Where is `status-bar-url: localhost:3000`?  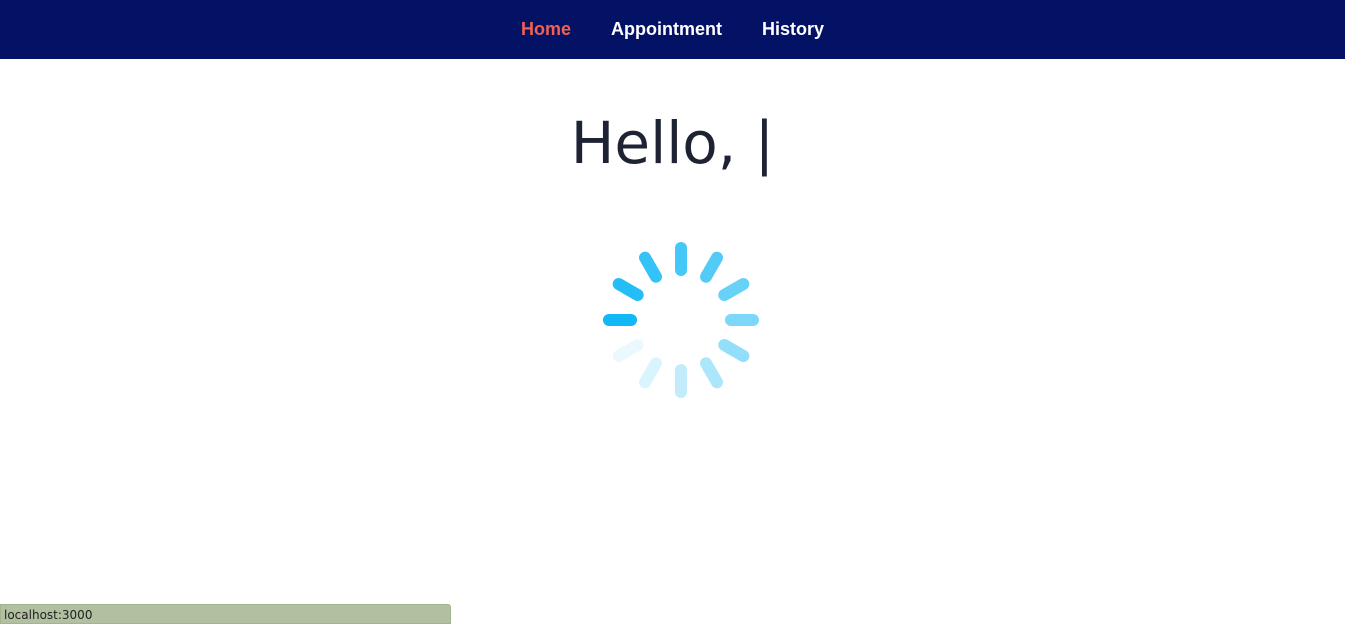
status-bar-url: localhost:3000 is located at coordinates (225, 614).